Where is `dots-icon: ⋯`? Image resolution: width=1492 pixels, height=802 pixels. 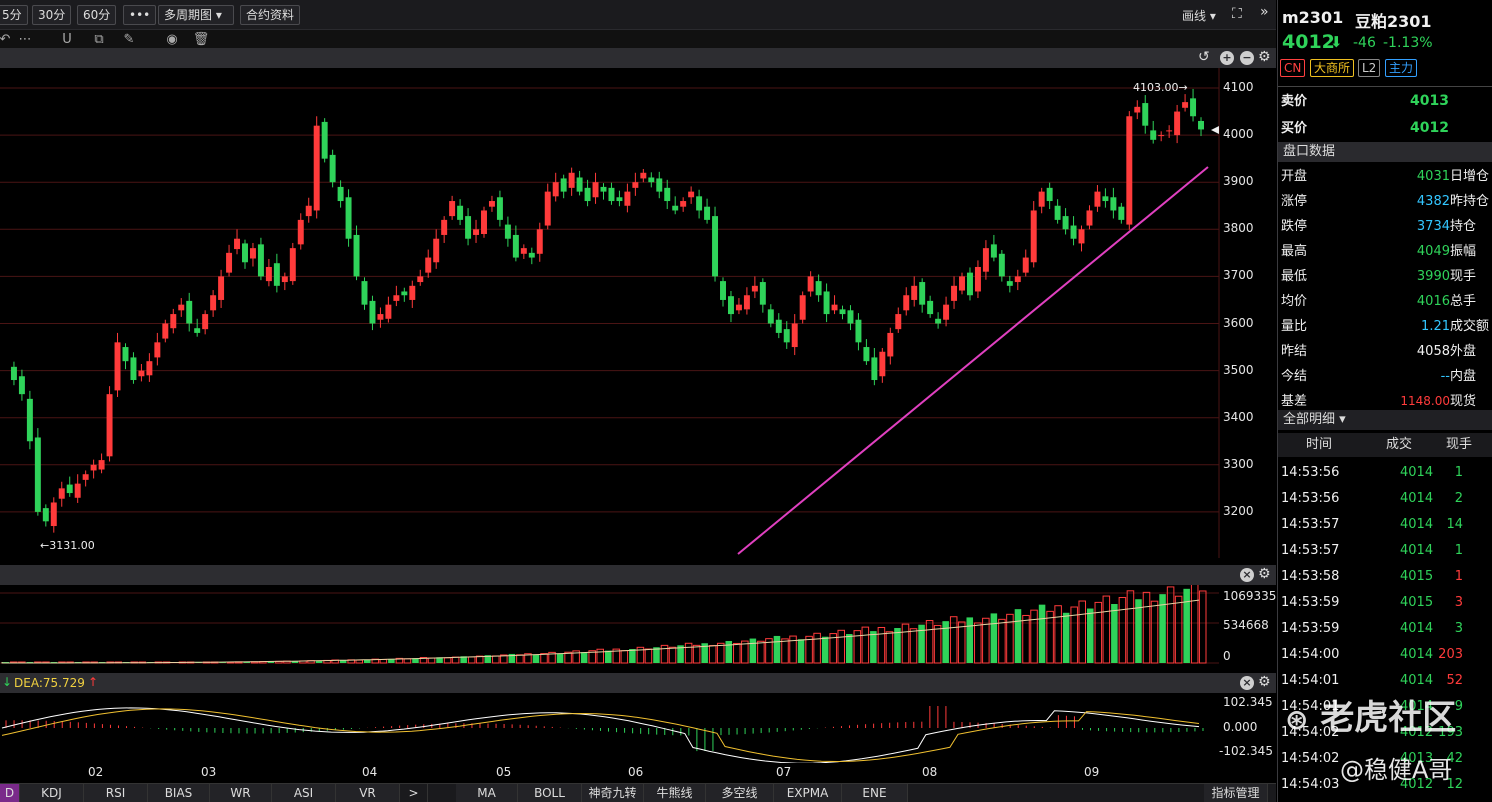
dots-icon: ⋯ is located at coordinates (25, 40).